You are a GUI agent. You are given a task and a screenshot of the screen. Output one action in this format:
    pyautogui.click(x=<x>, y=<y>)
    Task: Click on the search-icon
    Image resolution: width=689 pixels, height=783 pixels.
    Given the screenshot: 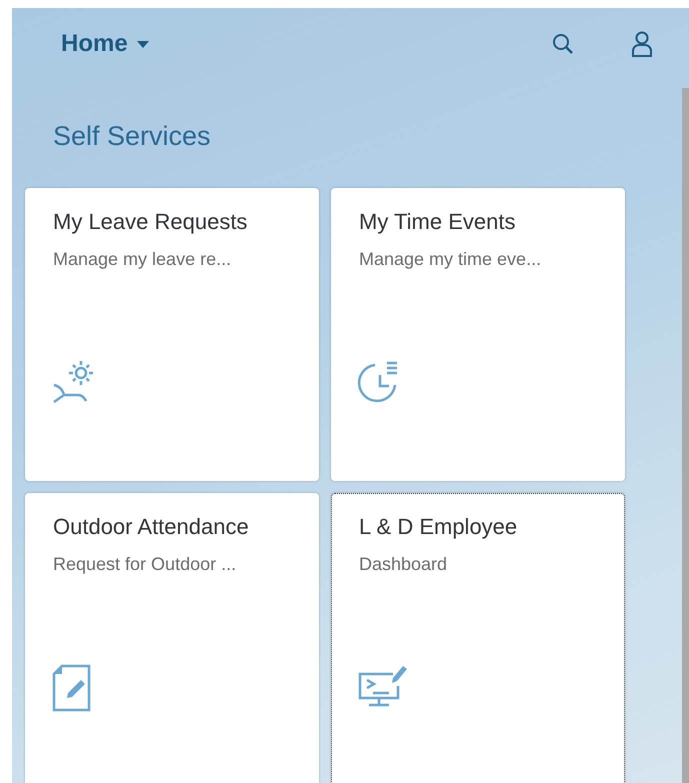 What is the action you would take?
    pyautogui.click(x=563, y=44)
    